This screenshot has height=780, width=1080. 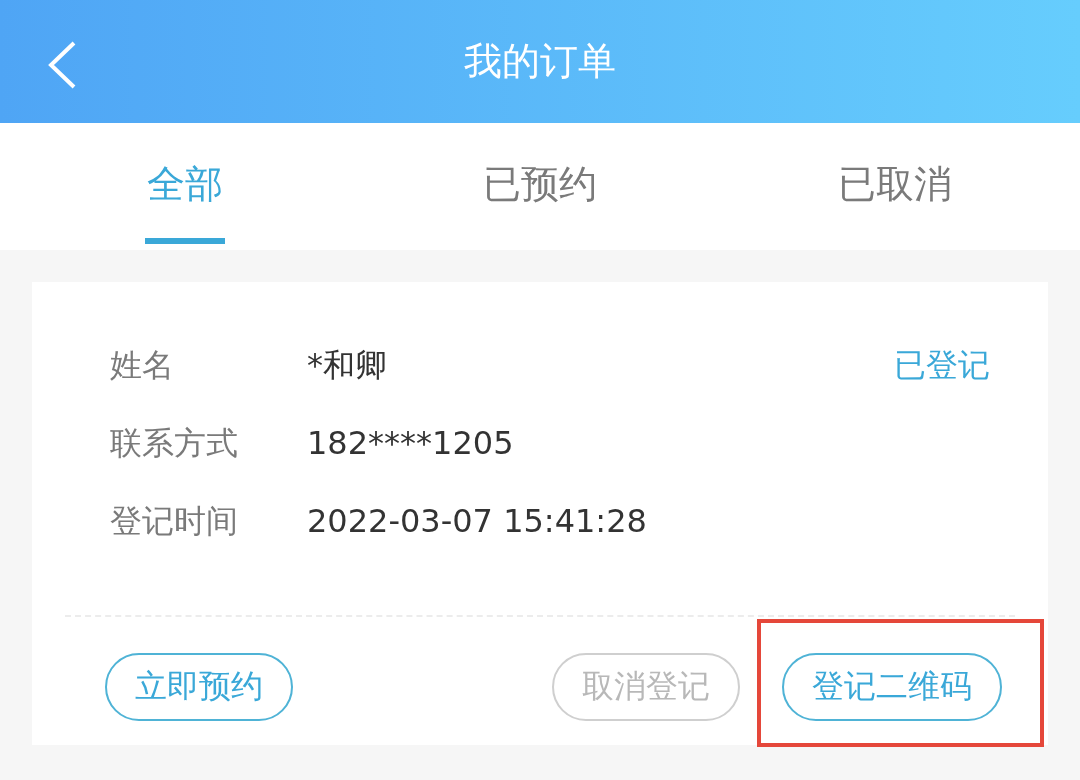 I want to click on field-value: 182****1205, so click(x=410, y=443).